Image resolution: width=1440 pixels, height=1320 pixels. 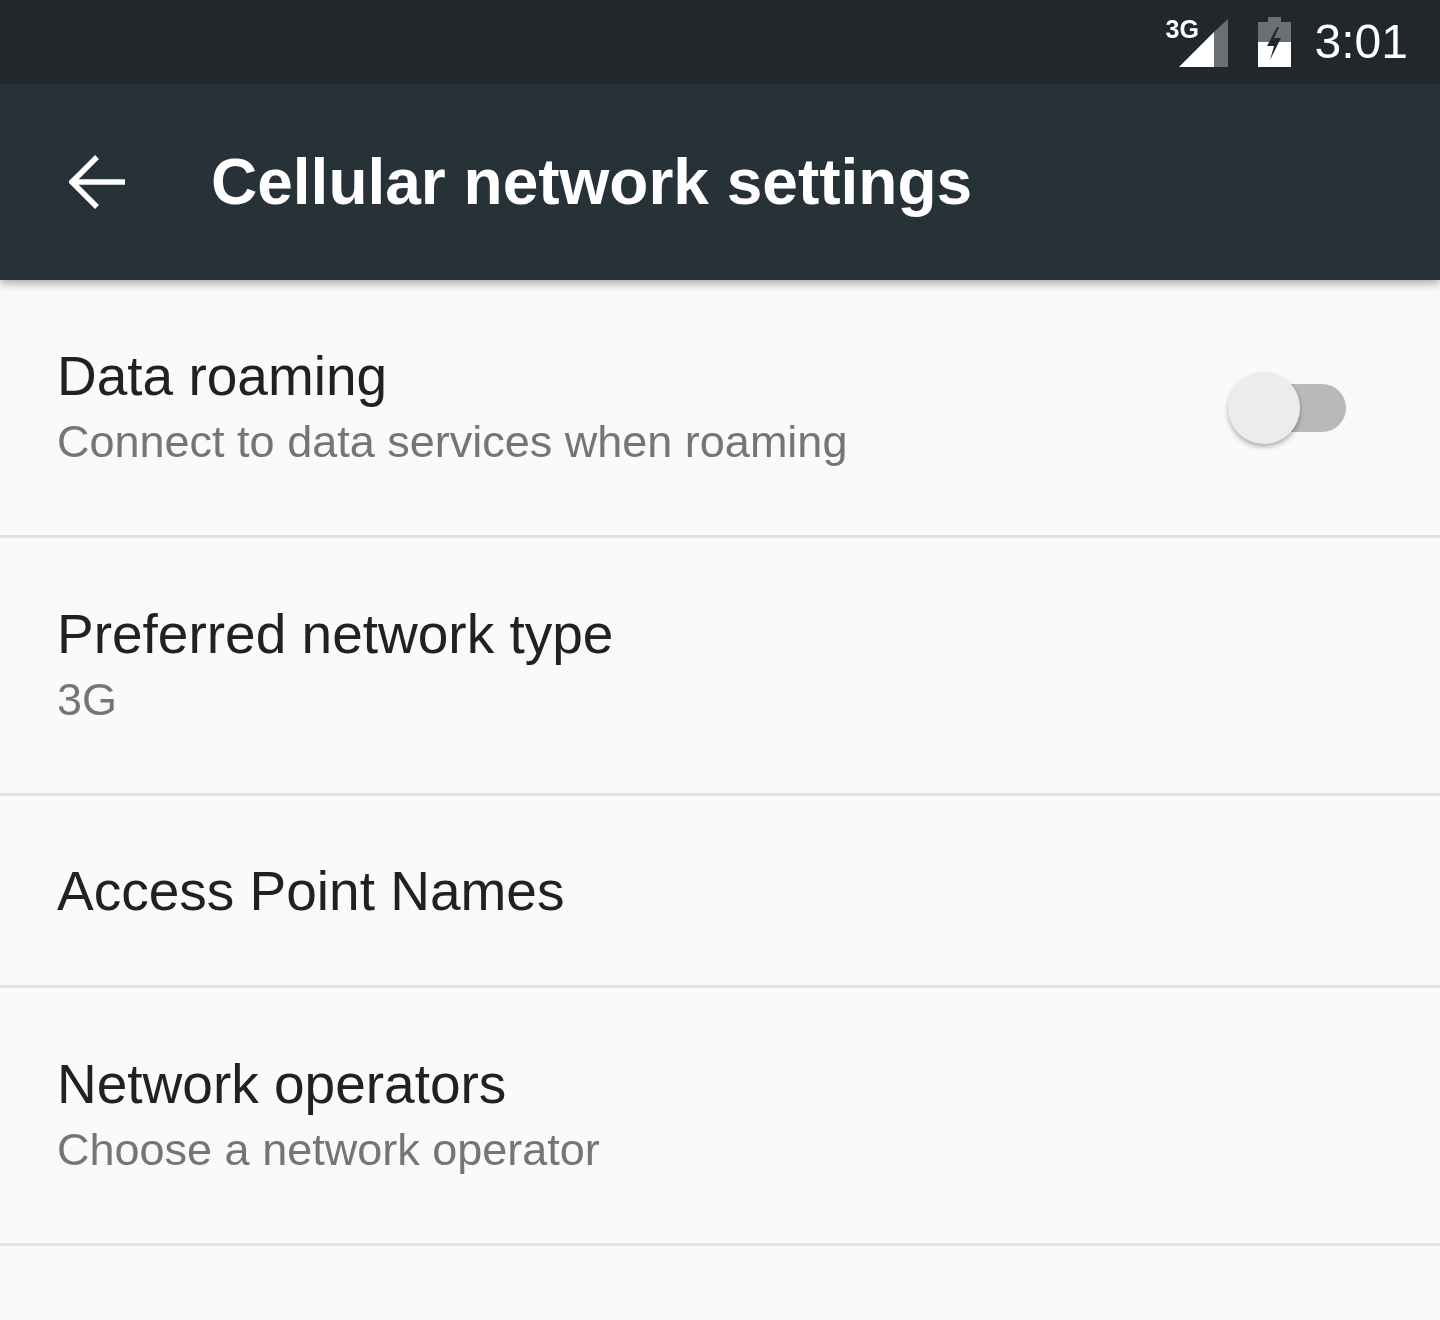 I want to click on setting-title: Access Point Names, so click(x=311, y=890).